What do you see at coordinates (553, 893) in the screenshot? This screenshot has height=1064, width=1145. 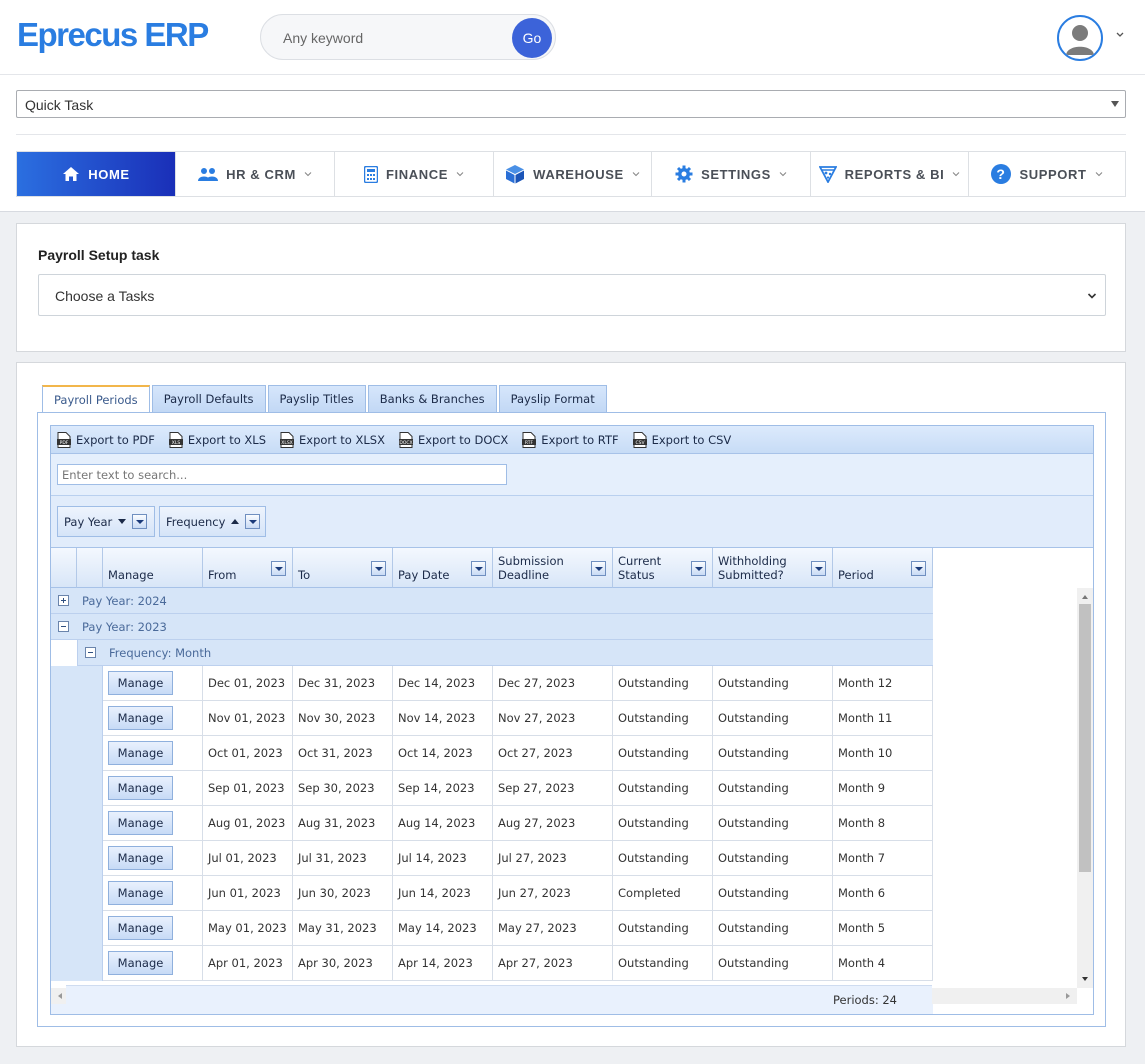 I see `cell-submission-deadline: Jun 27, 2023` at bounding box center [553, 893].